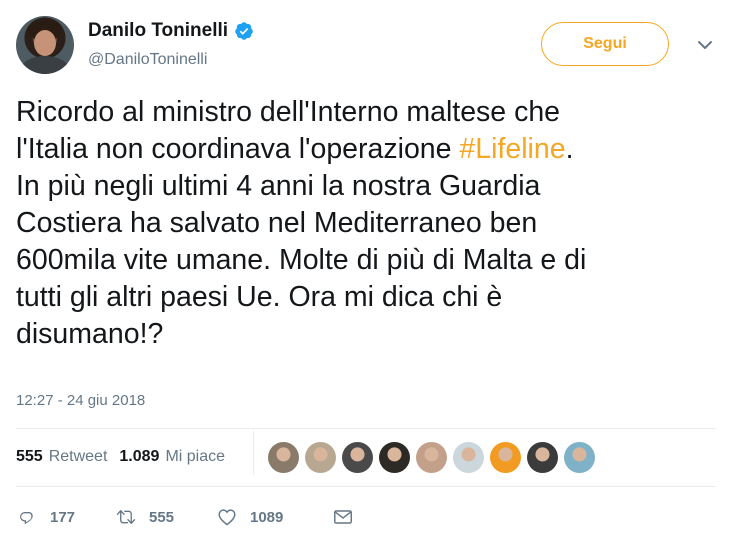  What do you see at coordinates (569, 149) in the screenshot?
I see `tweet-line-text: .` at bounding box center [569, 149].